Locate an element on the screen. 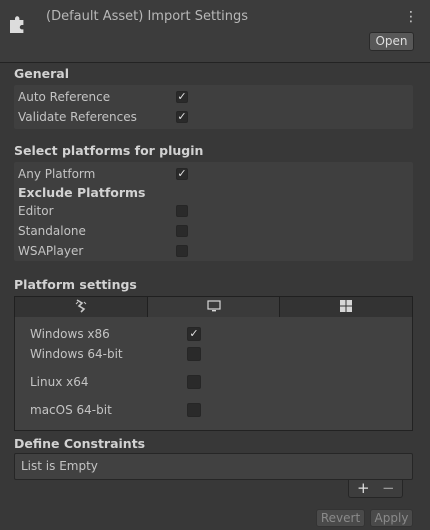 This screenshot has width=430, height=530. add-icon: + is located at coordinates (363, 488).